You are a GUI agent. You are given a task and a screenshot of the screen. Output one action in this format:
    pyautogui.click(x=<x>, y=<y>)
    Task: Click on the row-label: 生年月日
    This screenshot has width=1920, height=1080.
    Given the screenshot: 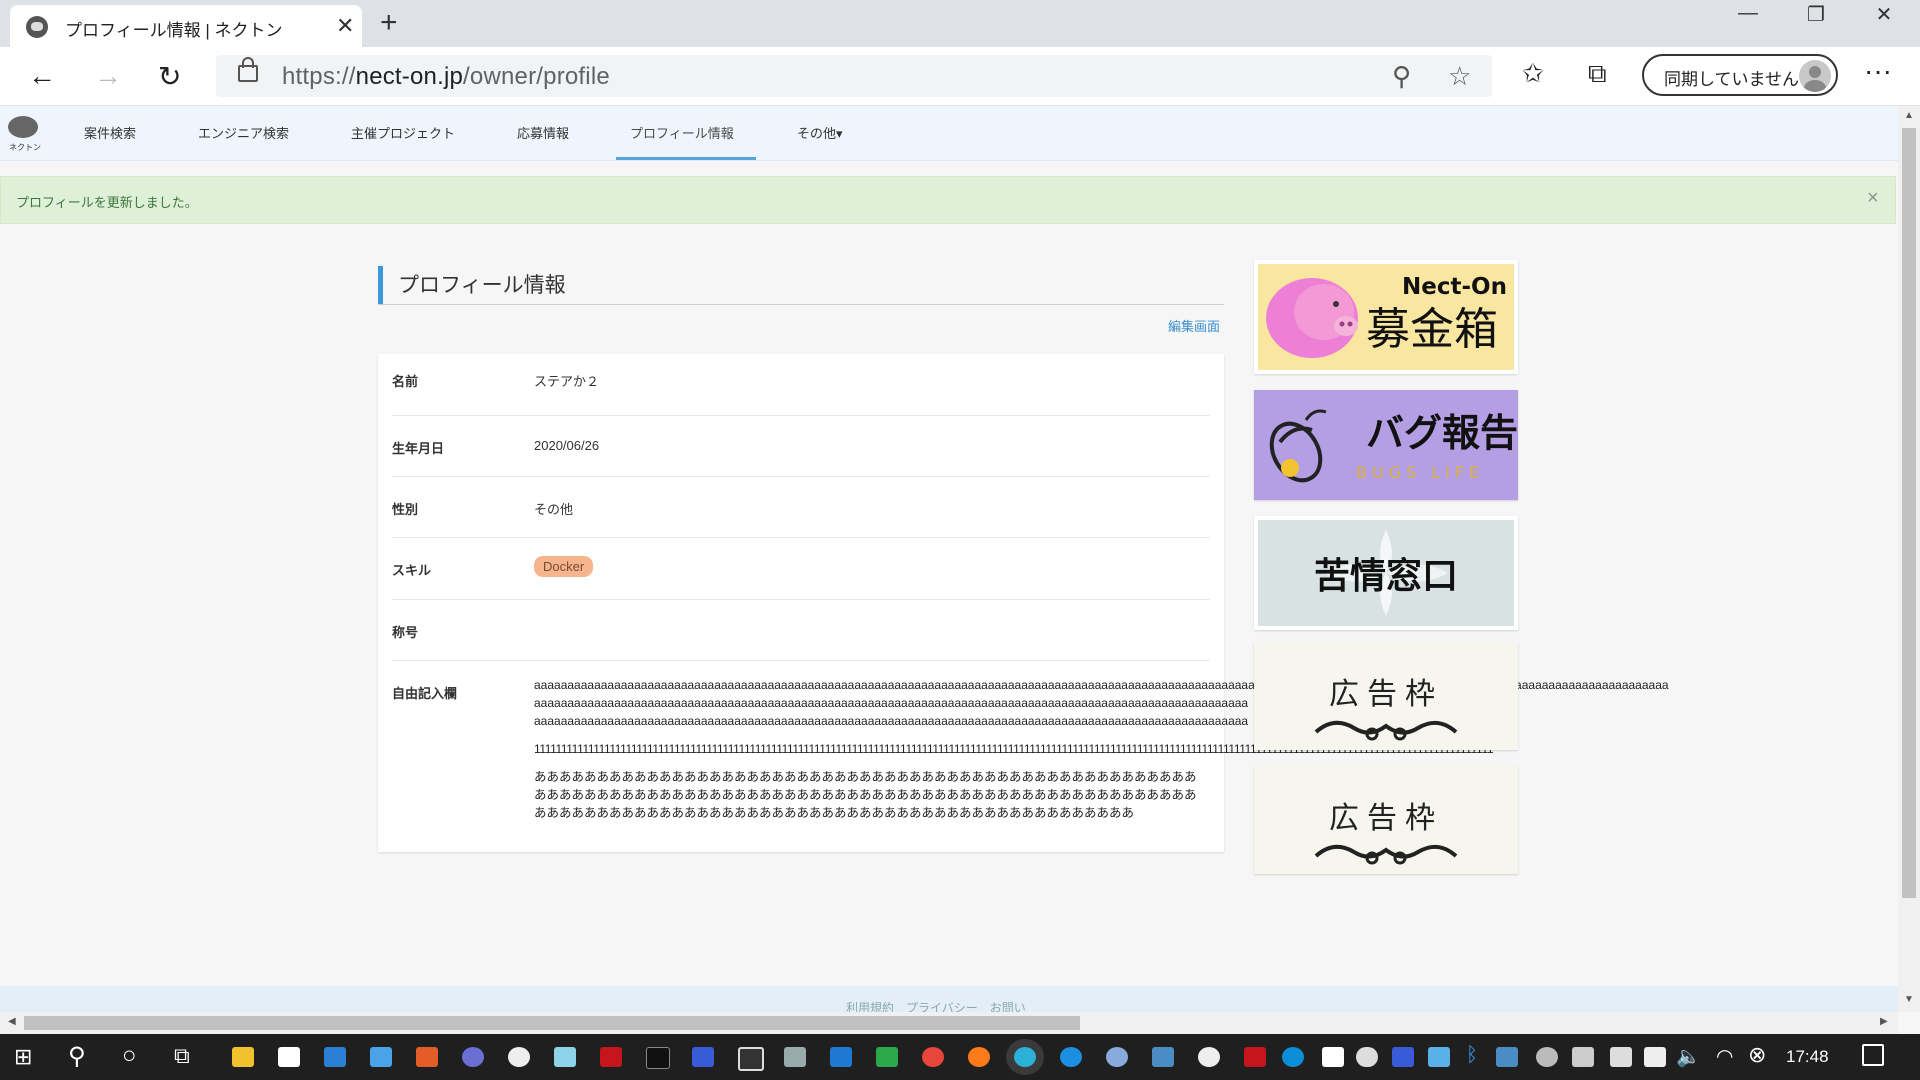 What is the action you would take?
    pyautogui.click(x=418, y=448)
    